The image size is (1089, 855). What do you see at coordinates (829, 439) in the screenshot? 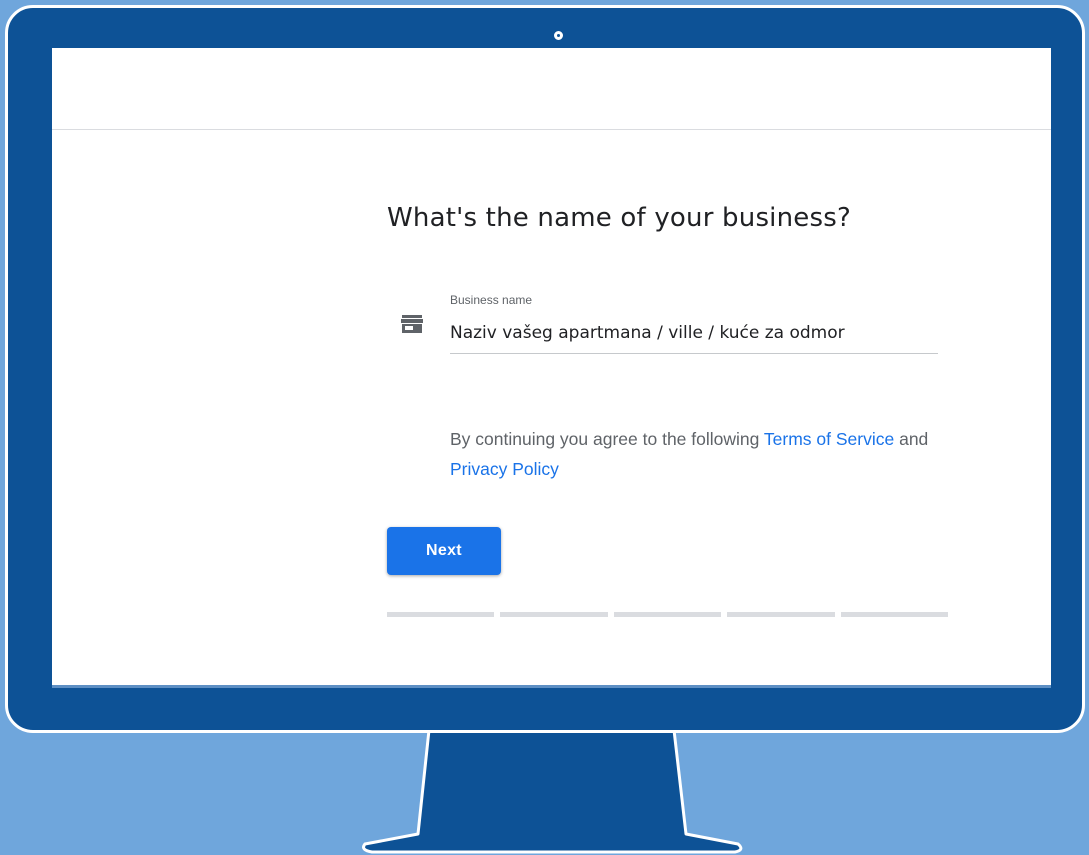
I see `terms-of-service-link: Terms of Service` at bounding box center [829, 439].